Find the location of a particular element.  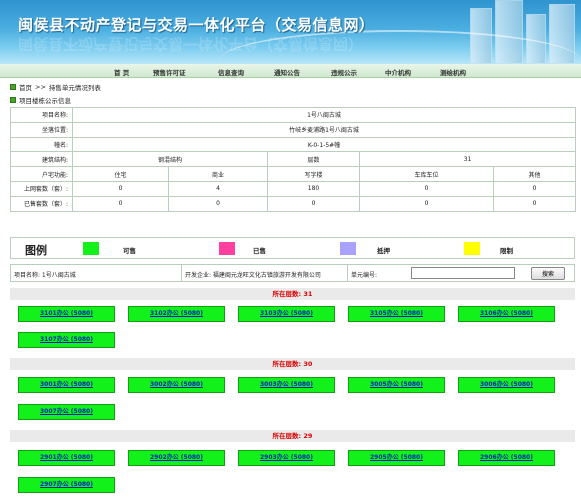

online-count: 180 is located at coordinates (313, 188).